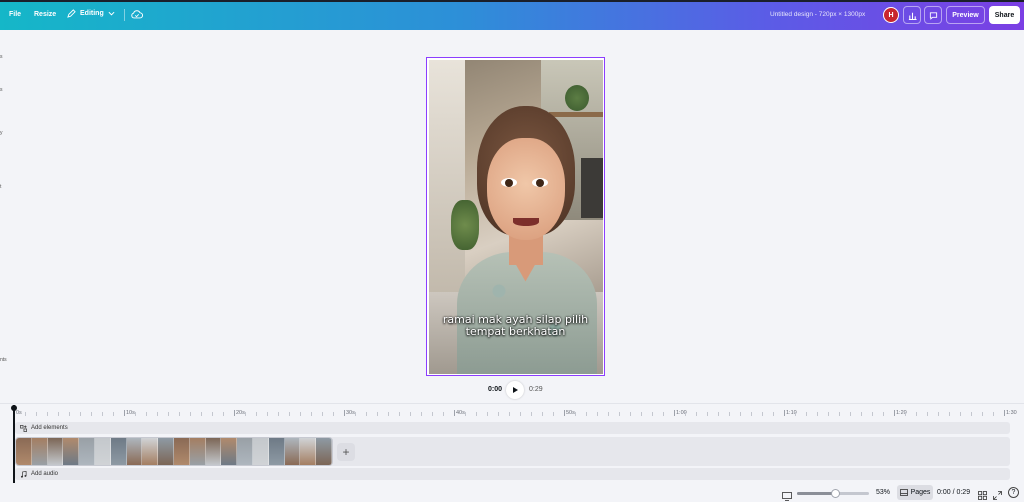 This screenshot has height=502, width=1024. I want to click on sidebar-fragment: t, so click(0, 187).